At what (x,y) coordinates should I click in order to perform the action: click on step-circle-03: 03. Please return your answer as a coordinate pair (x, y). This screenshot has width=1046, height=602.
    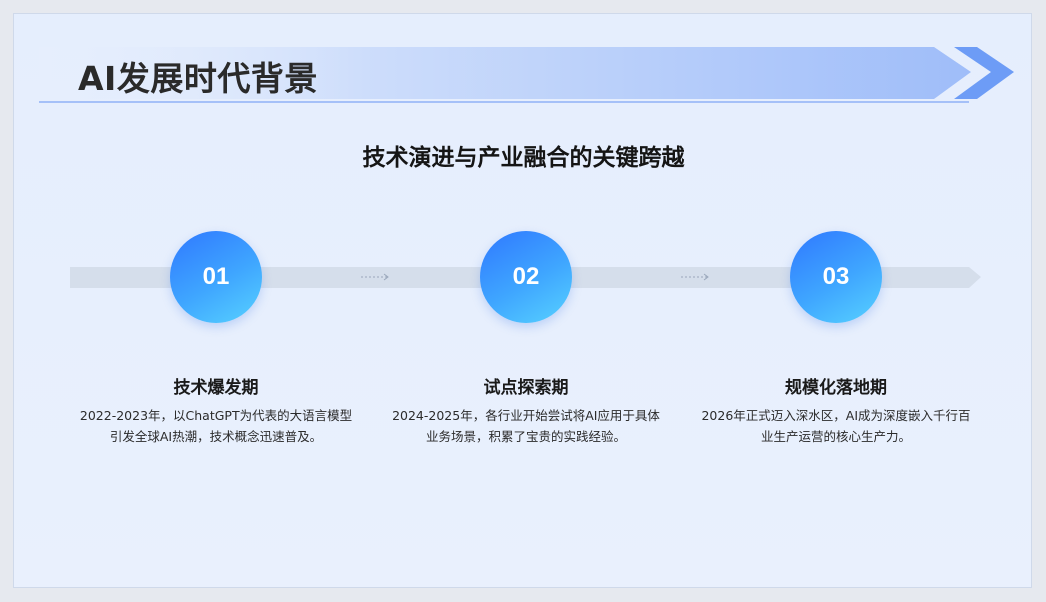
    Looking at the image, I should click on (836, 277).